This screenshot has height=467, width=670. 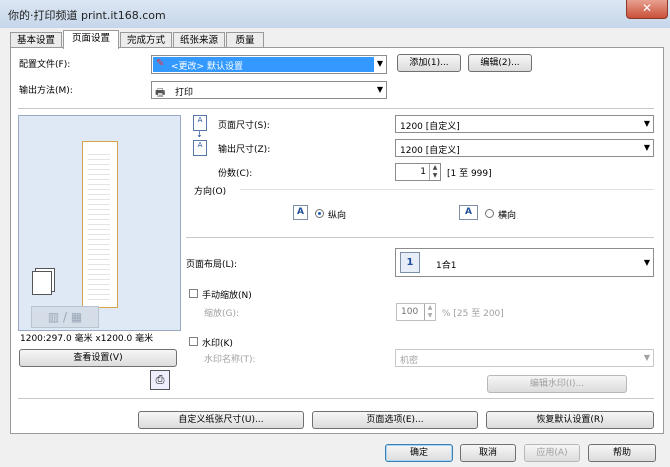 What do you see at coordinates (193, 341) in the screenshot?
I see `watermark-checkbox` at bounding box center [193, 341].